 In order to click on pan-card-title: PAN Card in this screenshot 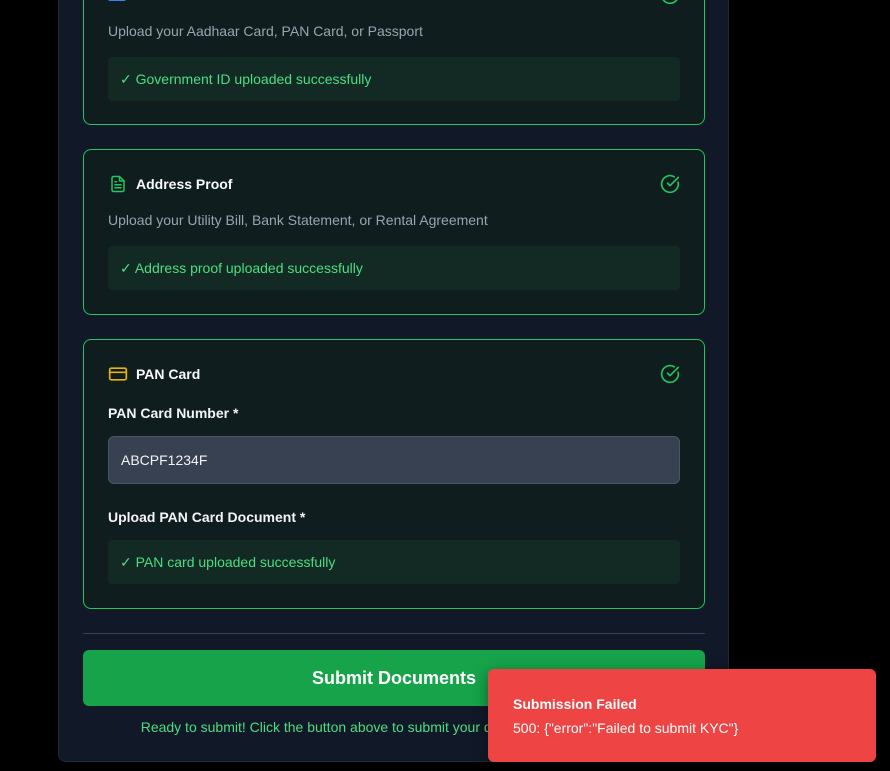, I will do `click(168, 374)`.